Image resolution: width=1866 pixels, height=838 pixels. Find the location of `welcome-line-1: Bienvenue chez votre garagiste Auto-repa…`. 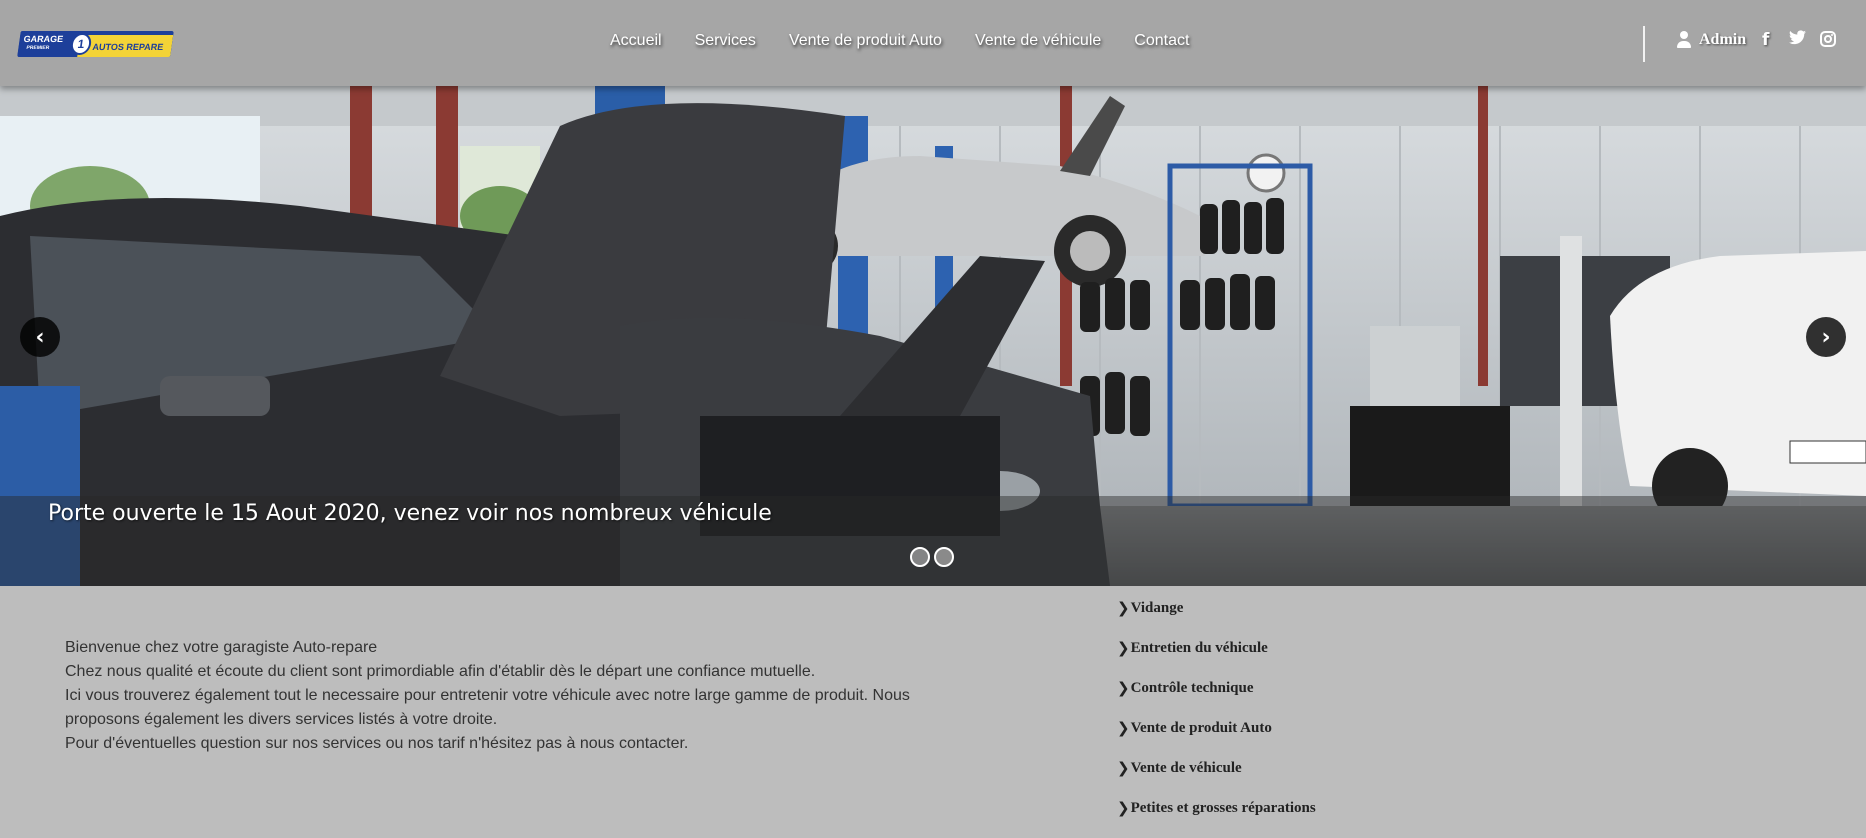

welcome-line-1: Bienvenue chez votre garagiste Auto-repa… is located at coordinates (221, 647).